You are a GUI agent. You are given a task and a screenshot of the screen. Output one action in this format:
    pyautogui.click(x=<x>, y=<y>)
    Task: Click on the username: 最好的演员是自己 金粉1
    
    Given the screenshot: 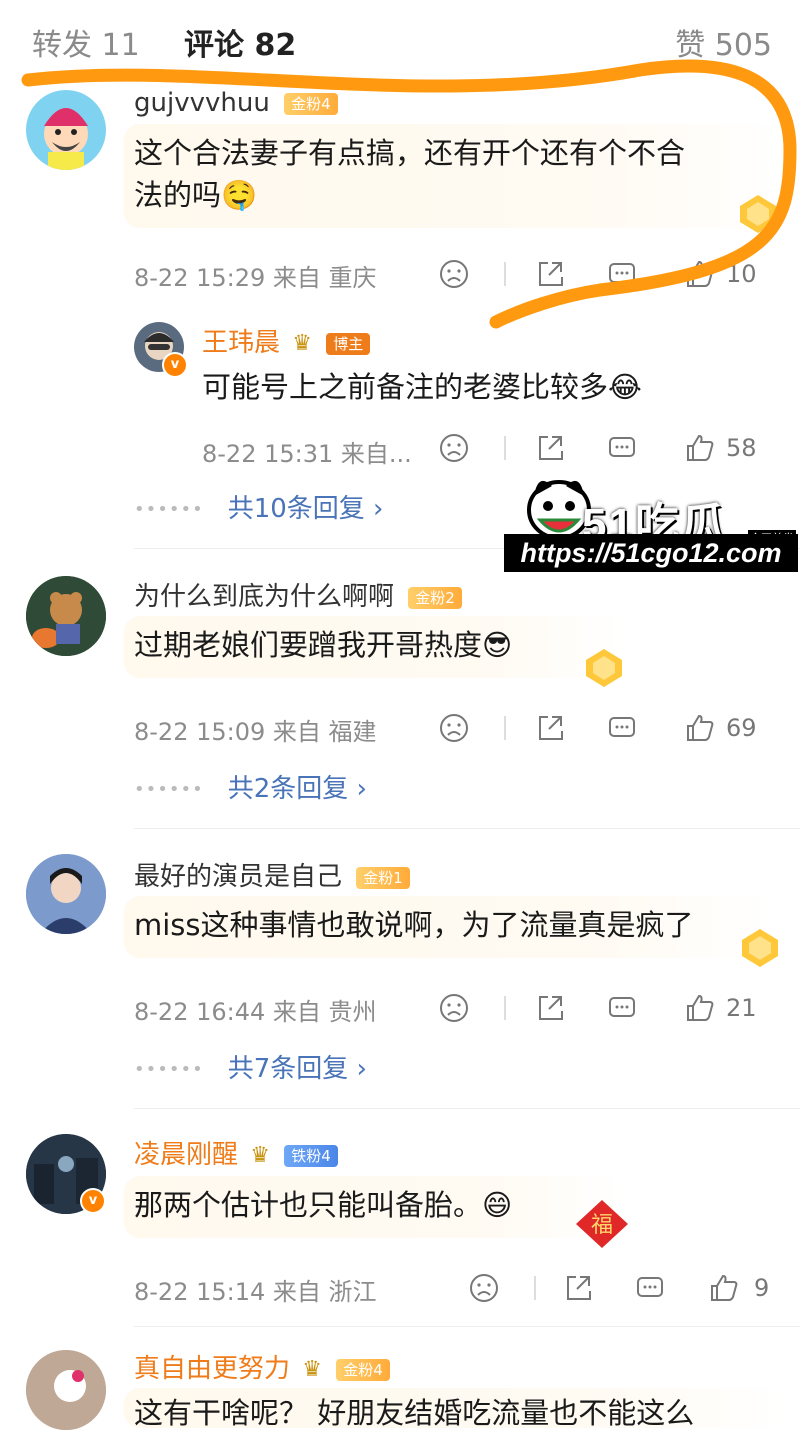 What is the action you would take?
    pyautogui.click(x=272, y=874)
    